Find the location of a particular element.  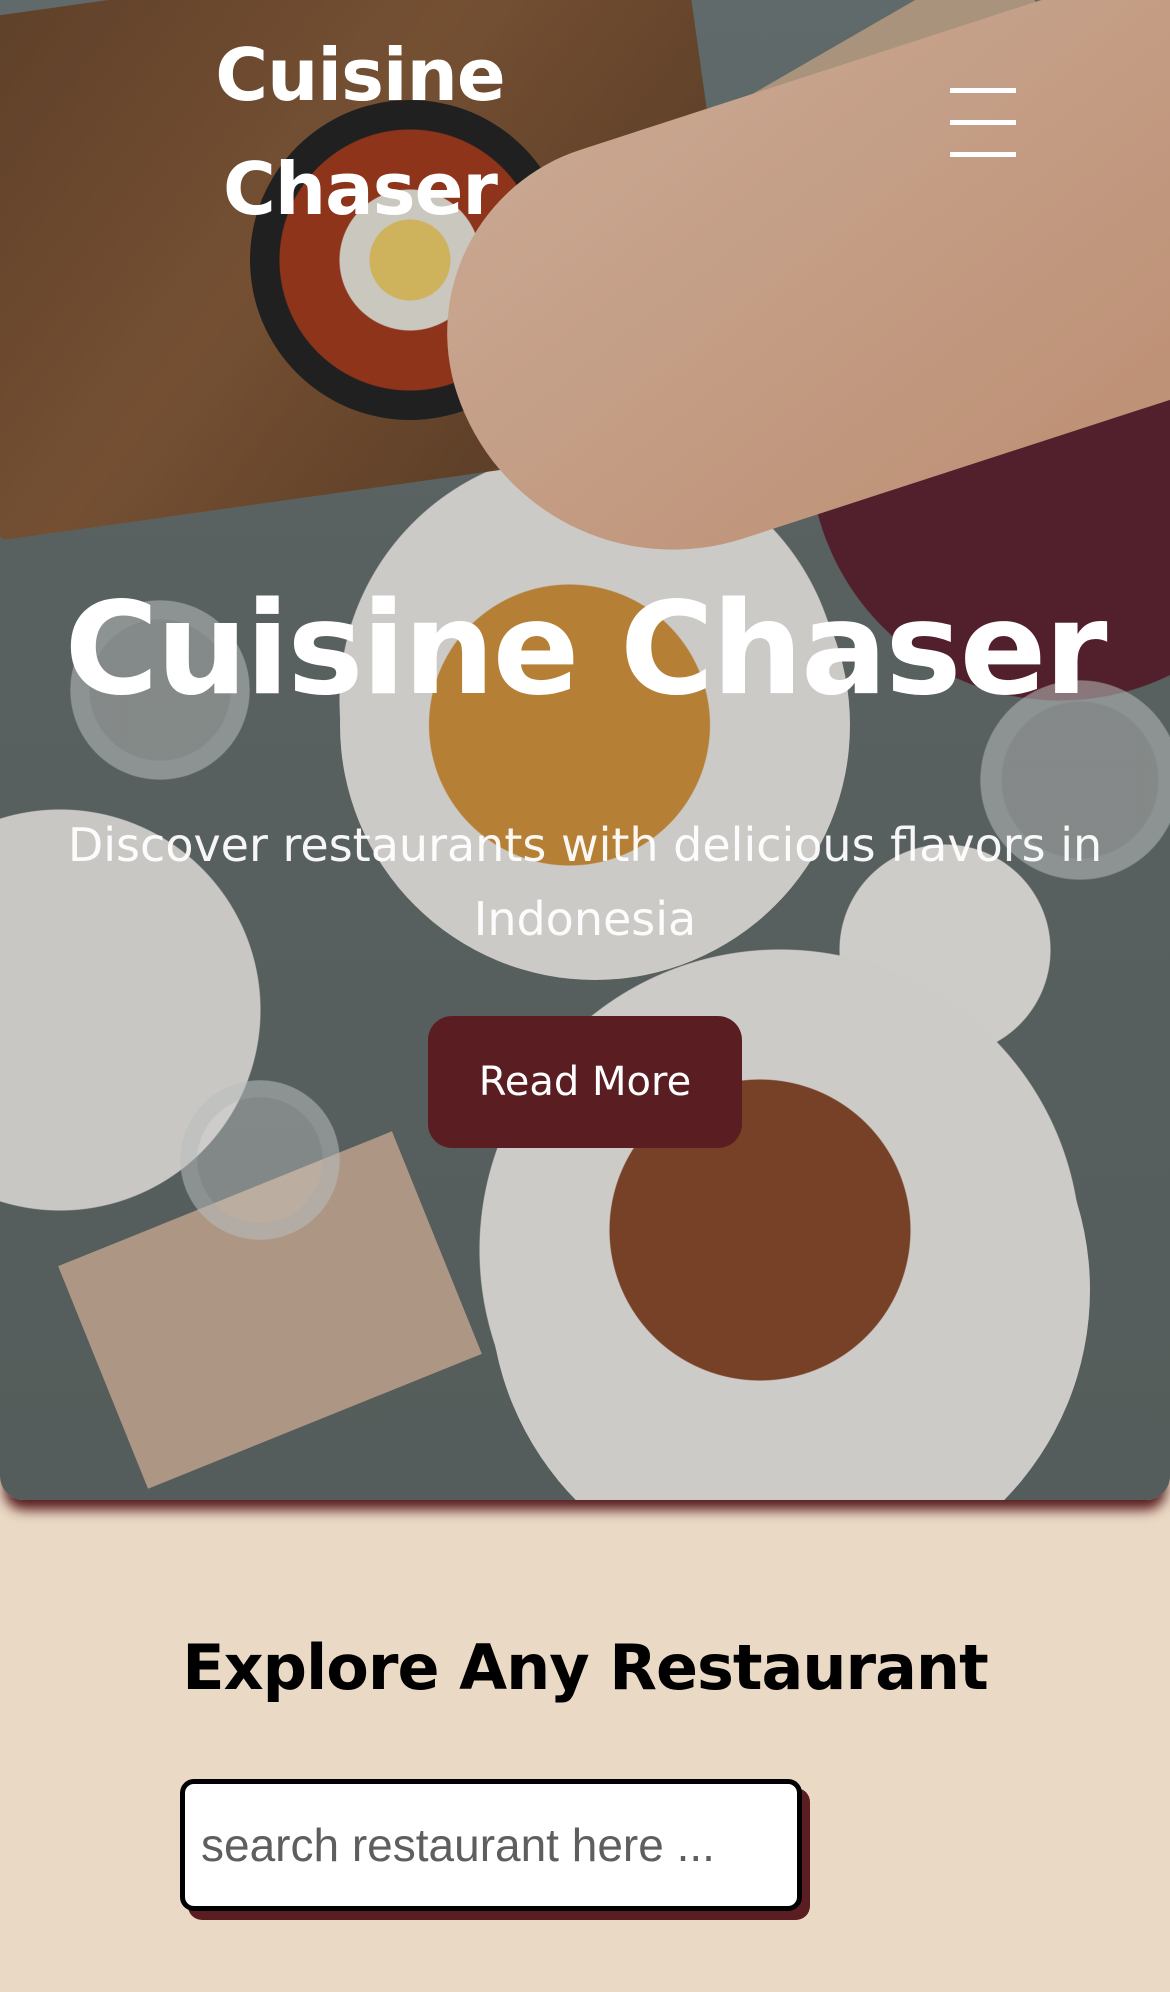

brand-logo-text: Cuisine Chaser is located at coordinates (360, 132).